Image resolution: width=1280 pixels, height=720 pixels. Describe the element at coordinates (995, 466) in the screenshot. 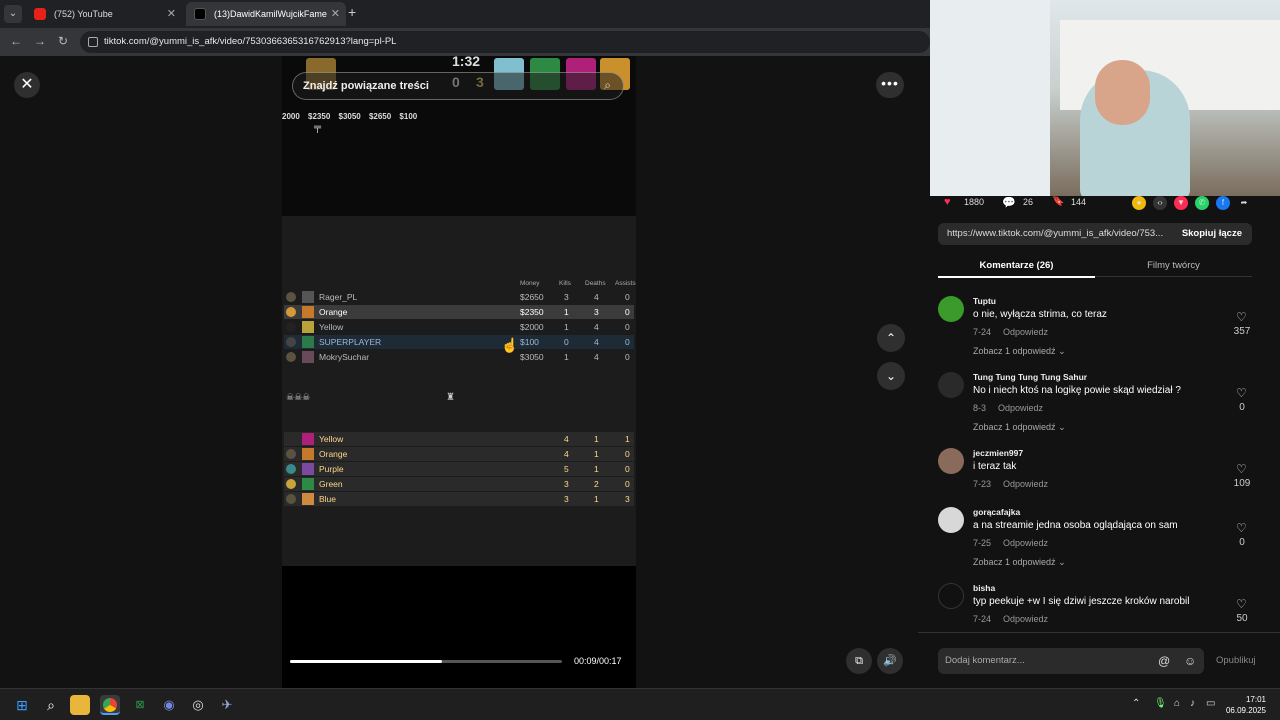

I see `comment-text: i teraz tak` at that location.